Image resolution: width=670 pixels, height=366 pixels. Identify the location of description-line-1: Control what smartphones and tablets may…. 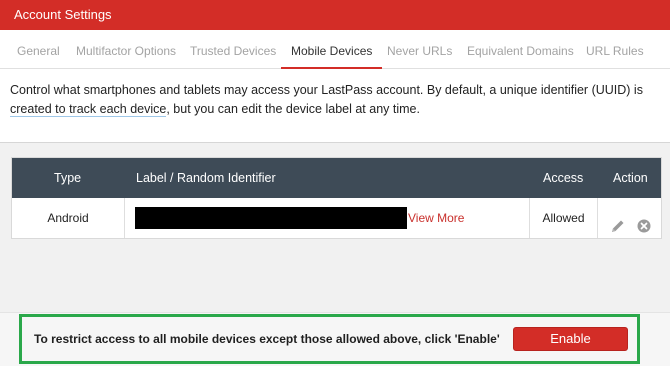
(326, 90).